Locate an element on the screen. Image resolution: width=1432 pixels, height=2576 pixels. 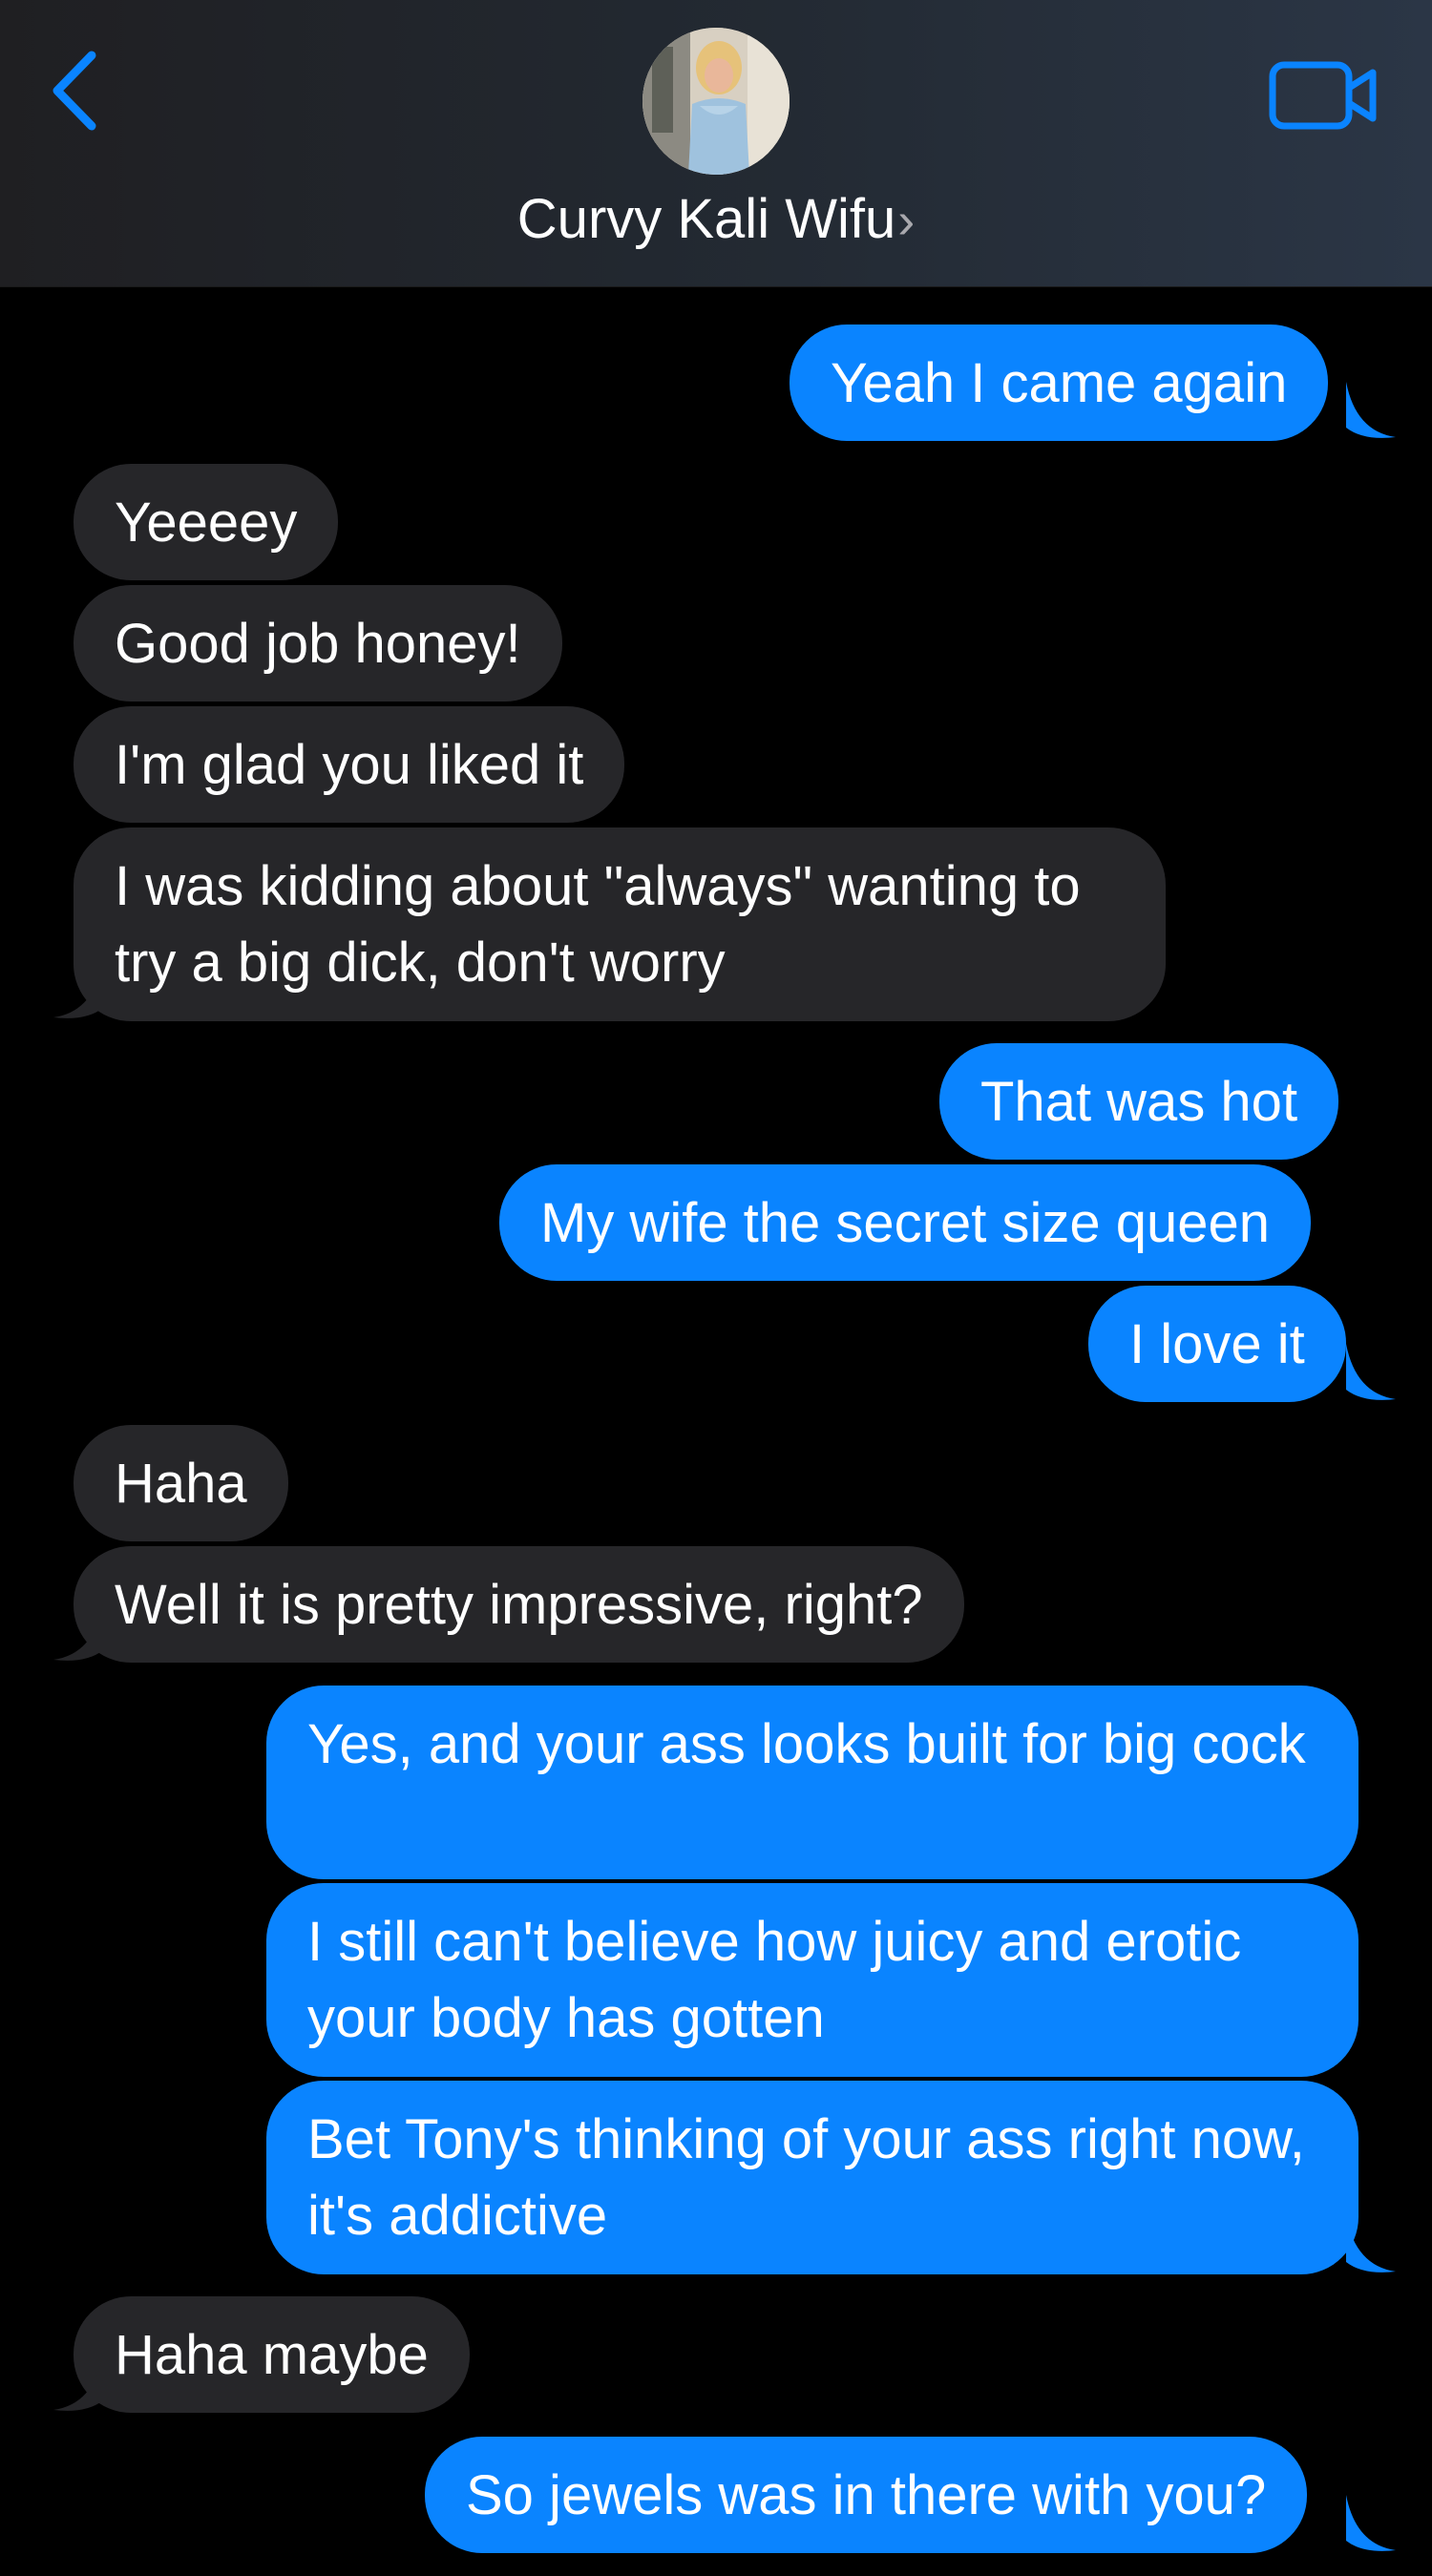
incoming-message: I'm glad you liked it is located at coordinates (349, 764).